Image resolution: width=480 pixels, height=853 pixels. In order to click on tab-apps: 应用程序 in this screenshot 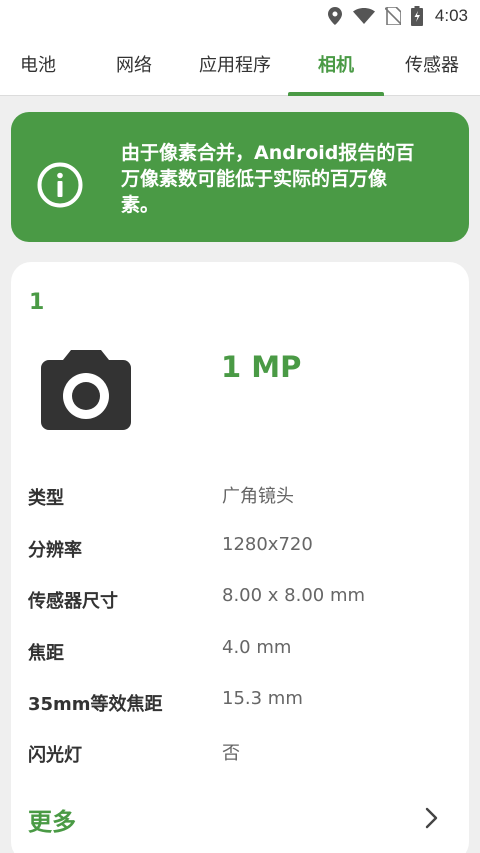, I will do `click(235, 64)`.